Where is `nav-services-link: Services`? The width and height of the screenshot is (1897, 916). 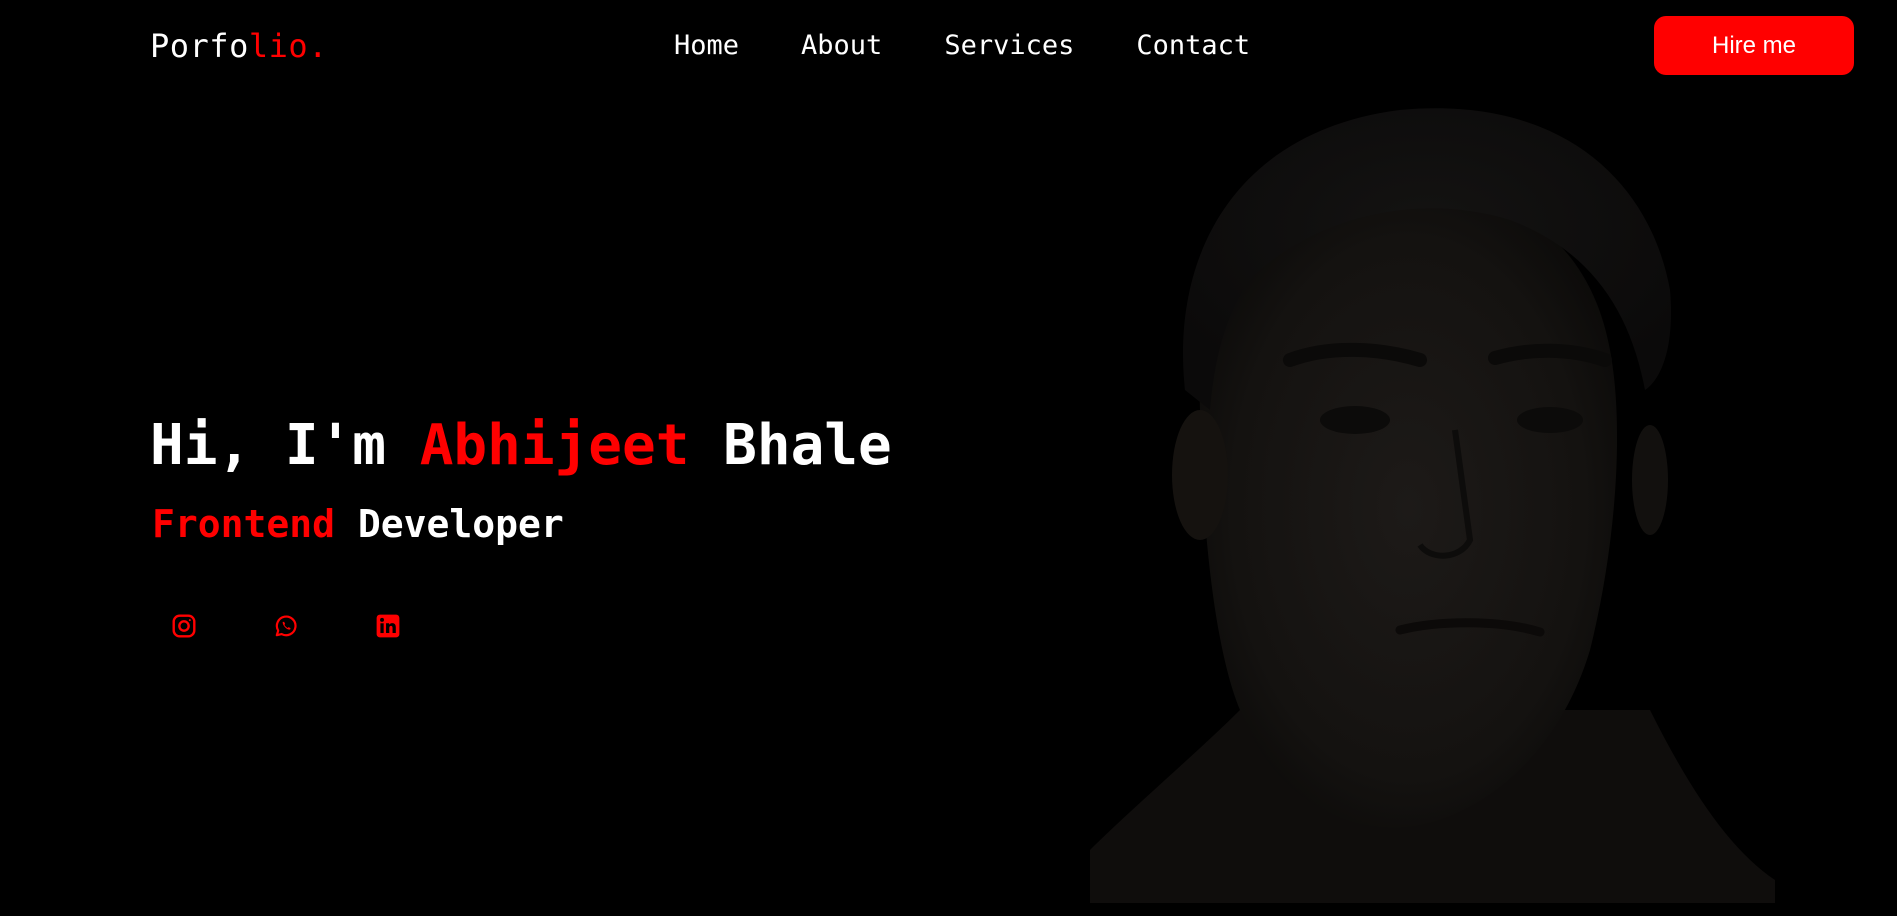
nav-services-link: Services is located at coordinates (1009, 46).